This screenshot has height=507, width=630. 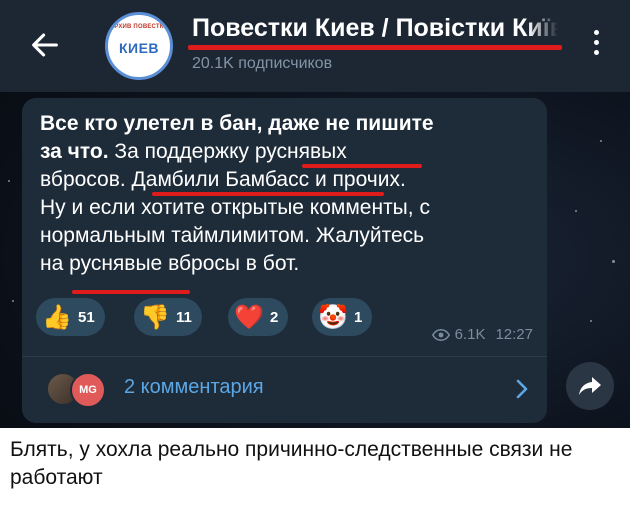 I want to click on eye-icon, so click(x=440, y=334).